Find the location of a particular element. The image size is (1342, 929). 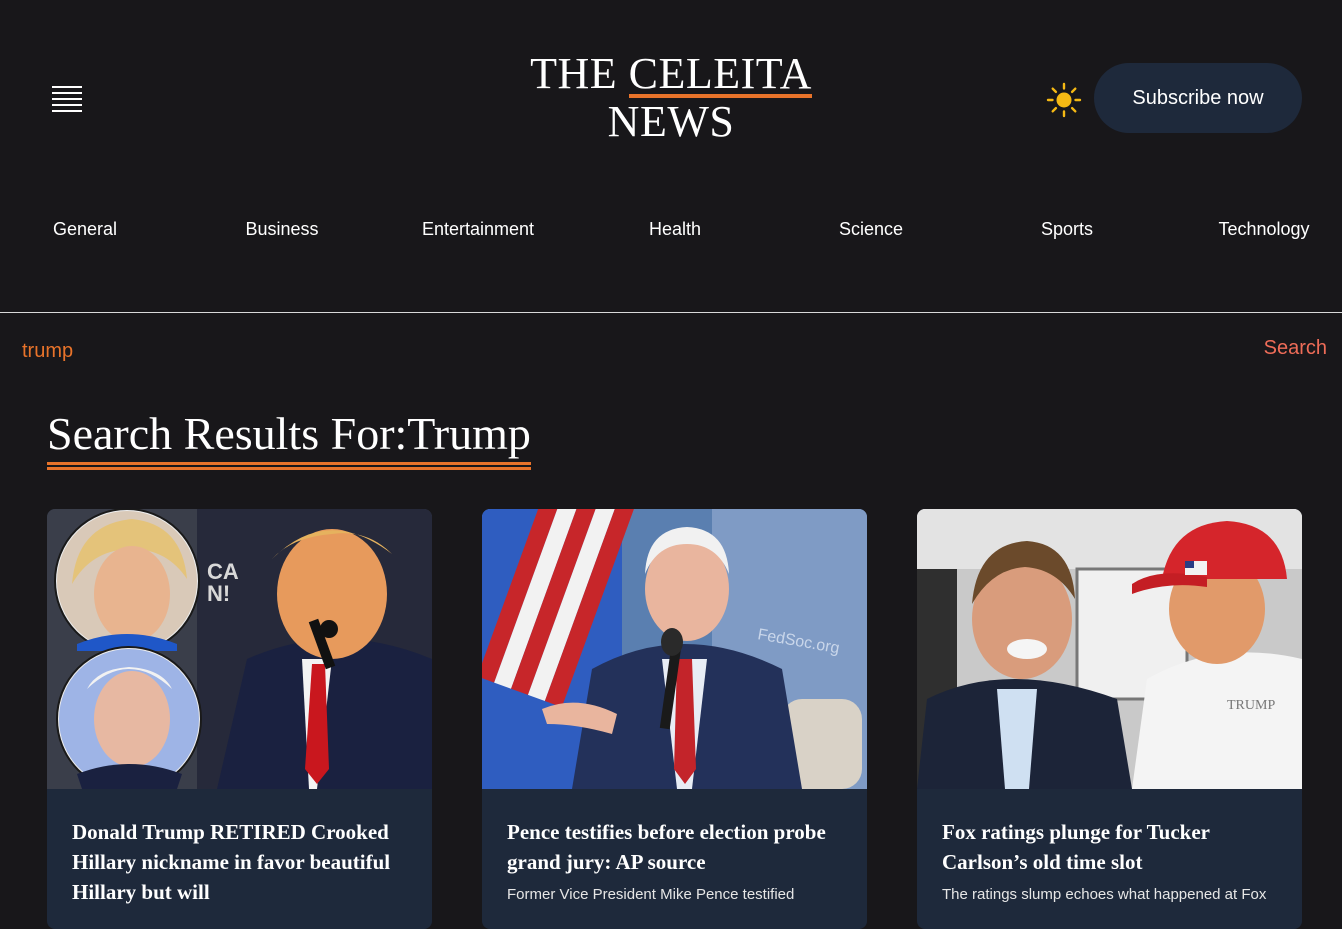

card-image: CA N! is located at coordinates (239, 649).